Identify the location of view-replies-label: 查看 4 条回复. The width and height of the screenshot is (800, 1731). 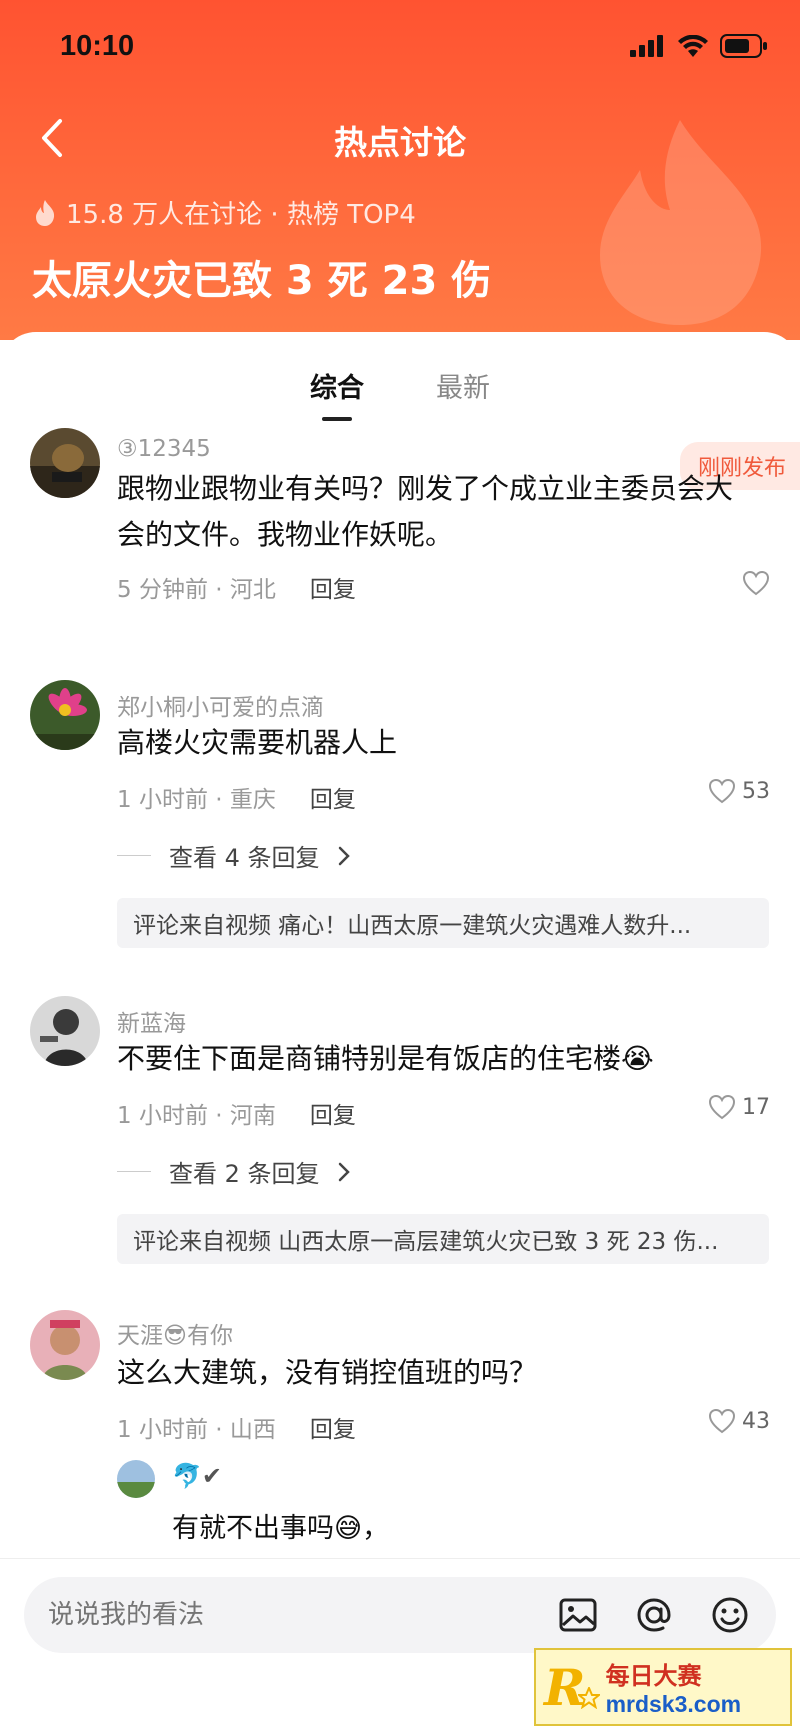
(244, 858).